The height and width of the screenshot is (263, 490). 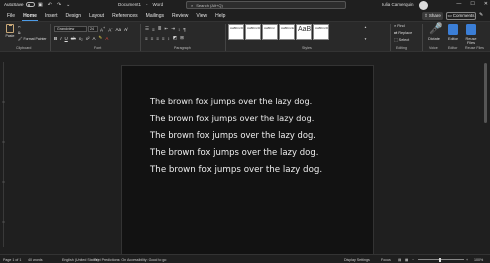 What do you see at coordinates (110, 29) in the screenshot?
I see `shrink-font-icon: A-` at bounding box center [110, 29].